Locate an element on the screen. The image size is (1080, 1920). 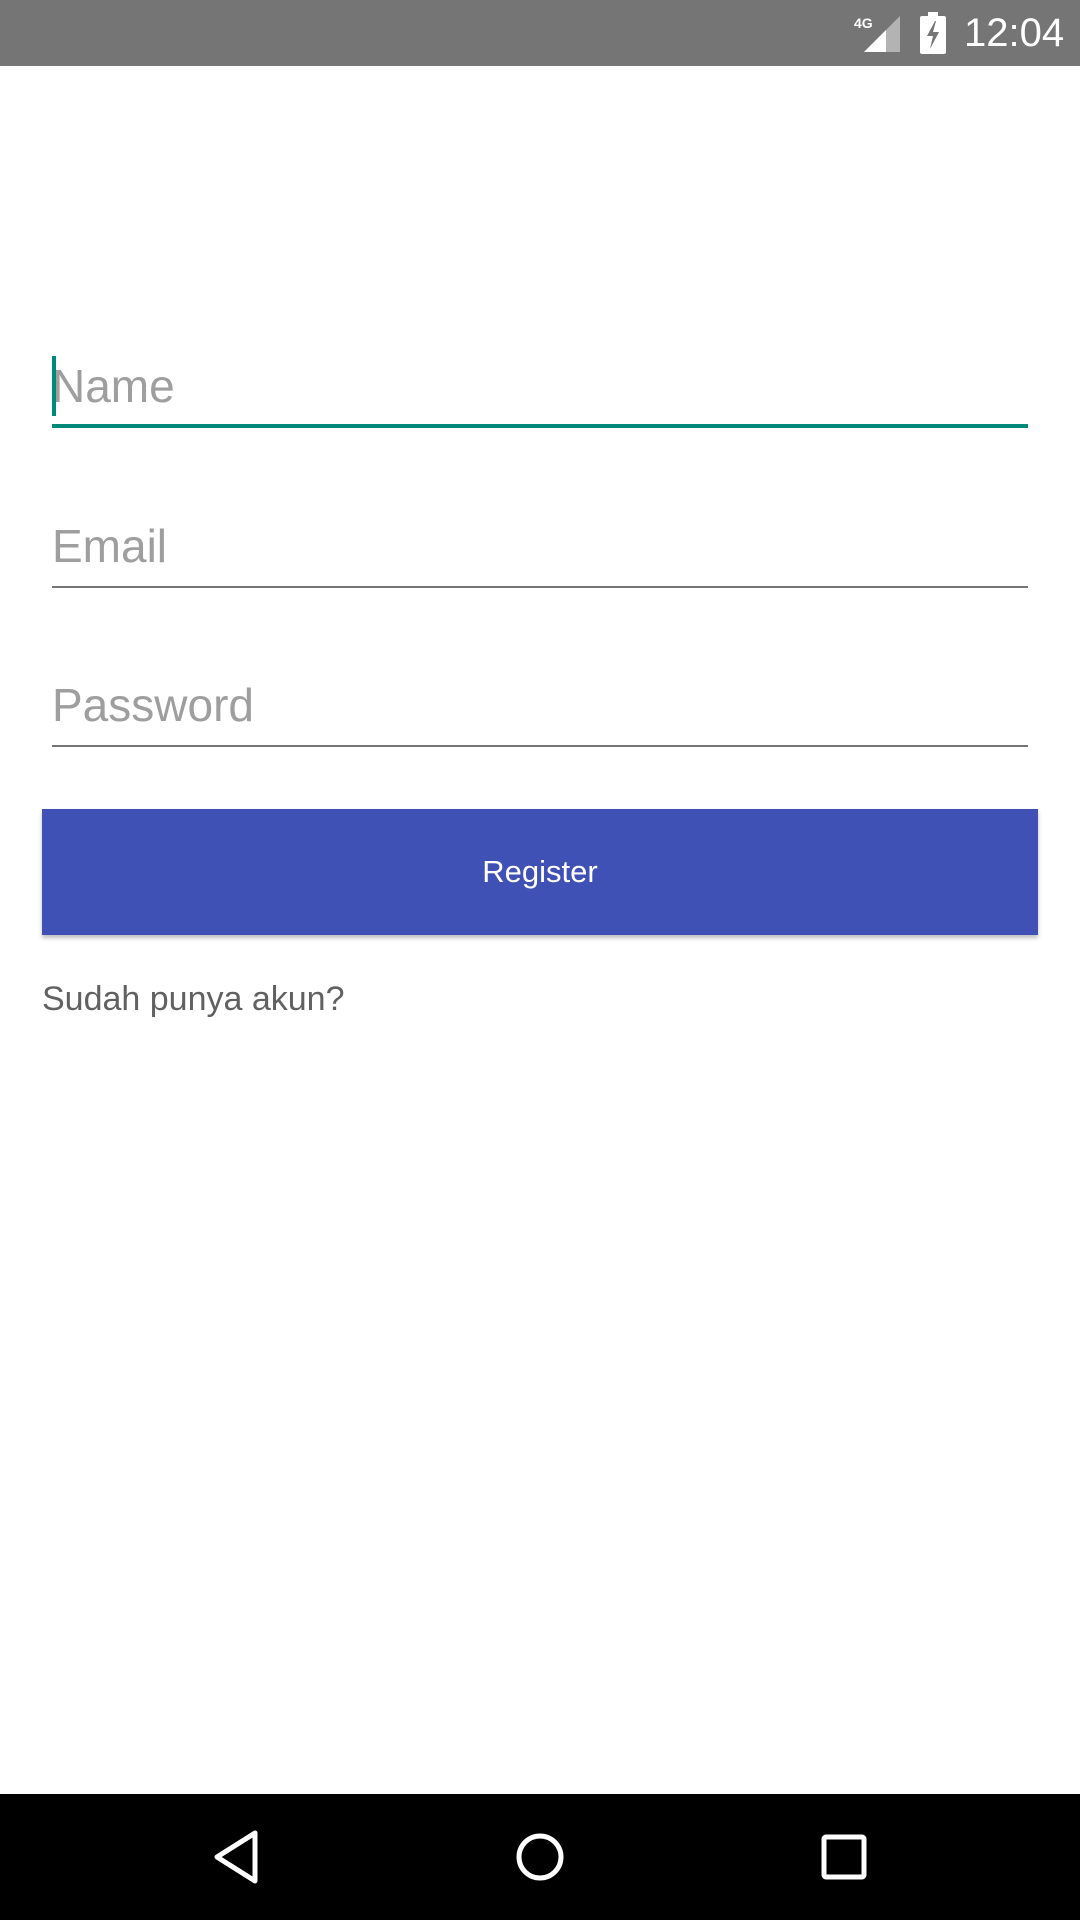
home-icon is located at coordinates (540, 1857).